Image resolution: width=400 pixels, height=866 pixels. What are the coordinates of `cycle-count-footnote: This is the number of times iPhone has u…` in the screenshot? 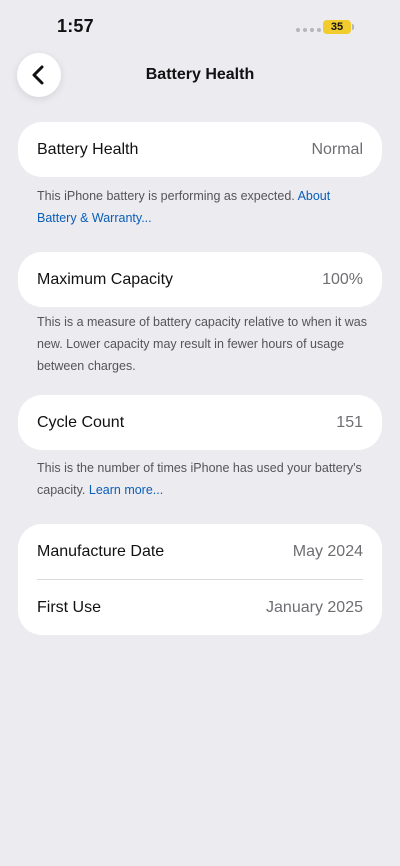 It's located at (203, 479).